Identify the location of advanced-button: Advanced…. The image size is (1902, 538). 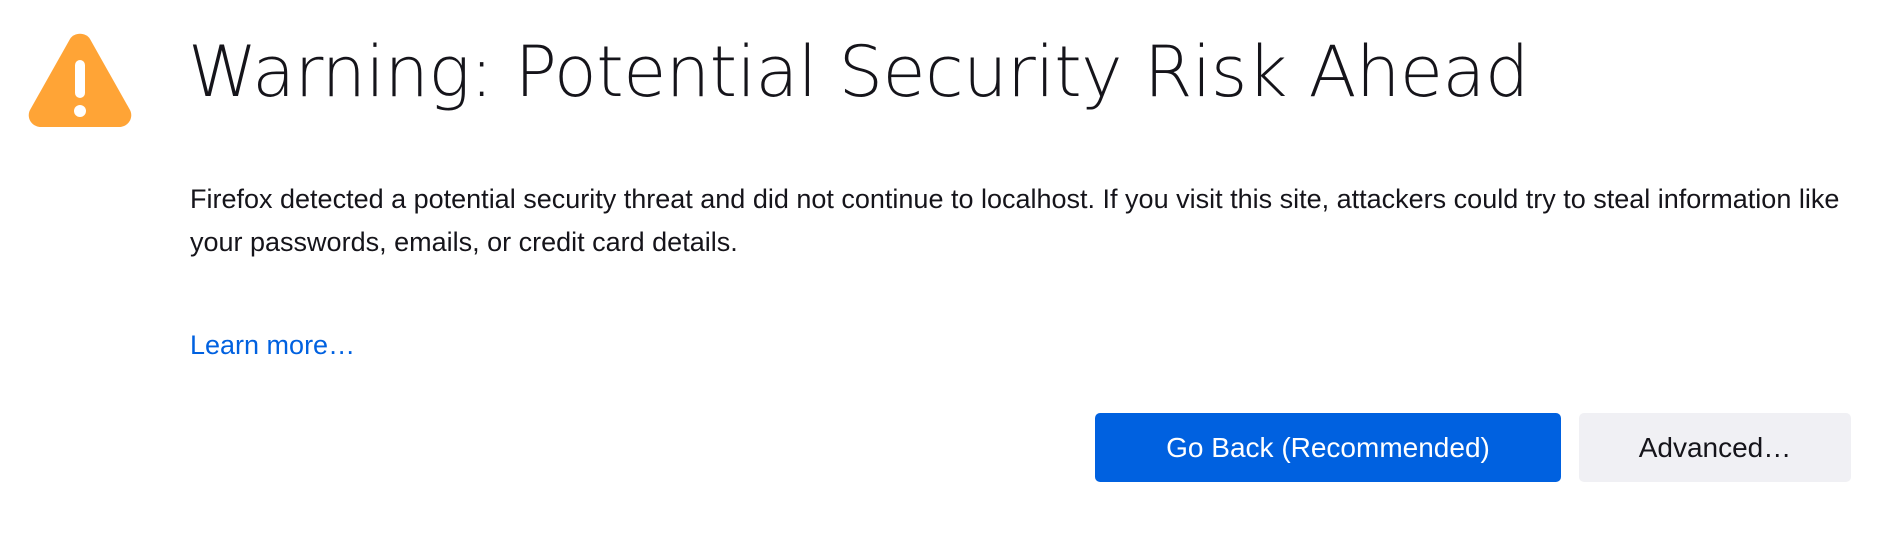
(1715, 447).